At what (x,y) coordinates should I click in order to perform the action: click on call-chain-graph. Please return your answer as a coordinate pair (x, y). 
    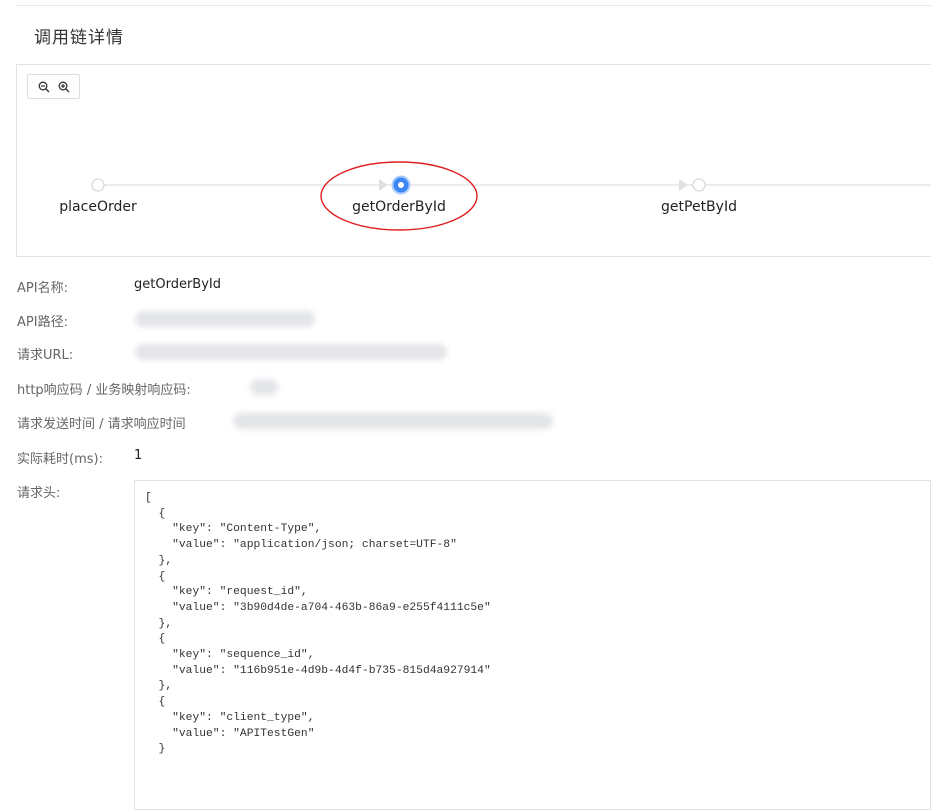
    Looking at the image, I should click on (511, 196).